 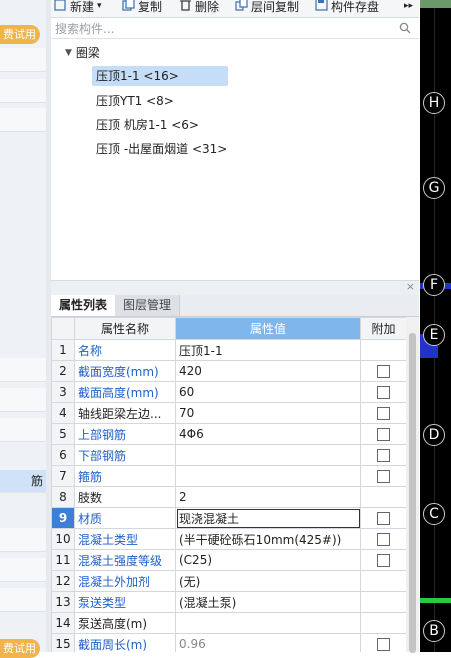 I want to click on property-row: 8 肢数 2, so click(x=228, y=497).